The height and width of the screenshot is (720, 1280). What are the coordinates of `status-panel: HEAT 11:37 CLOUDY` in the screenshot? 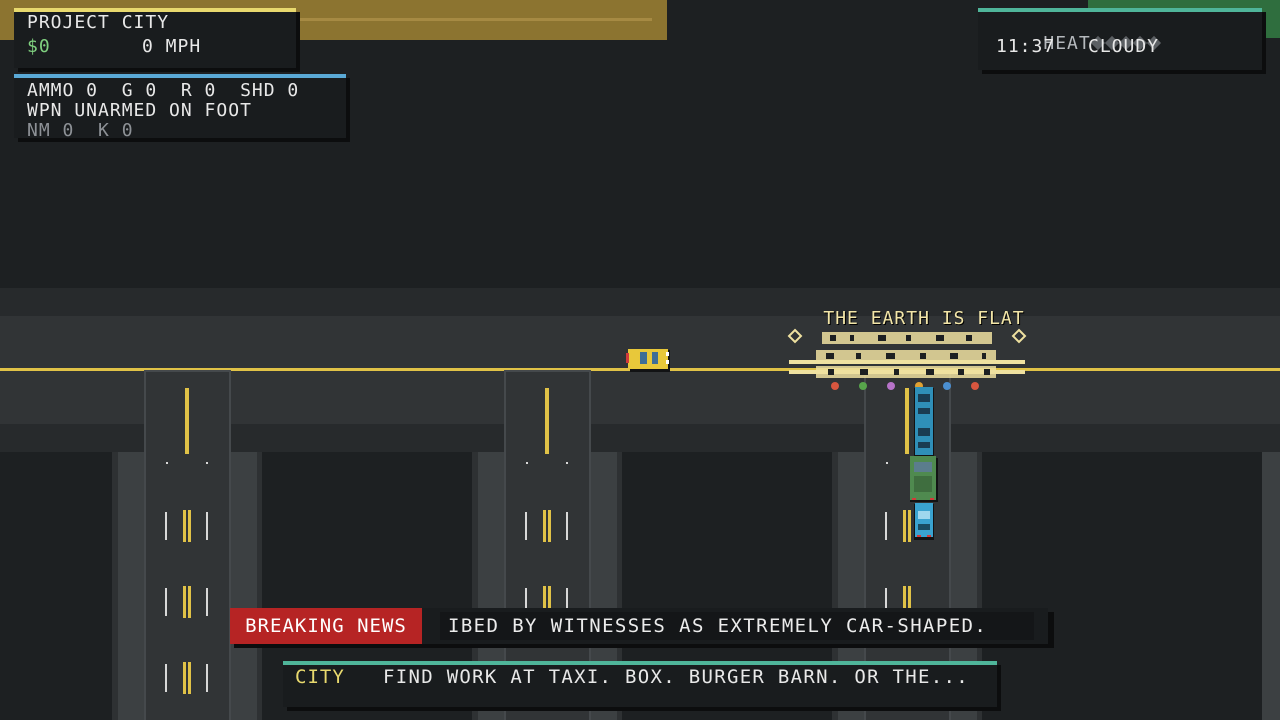 It's located at (1120, 39).